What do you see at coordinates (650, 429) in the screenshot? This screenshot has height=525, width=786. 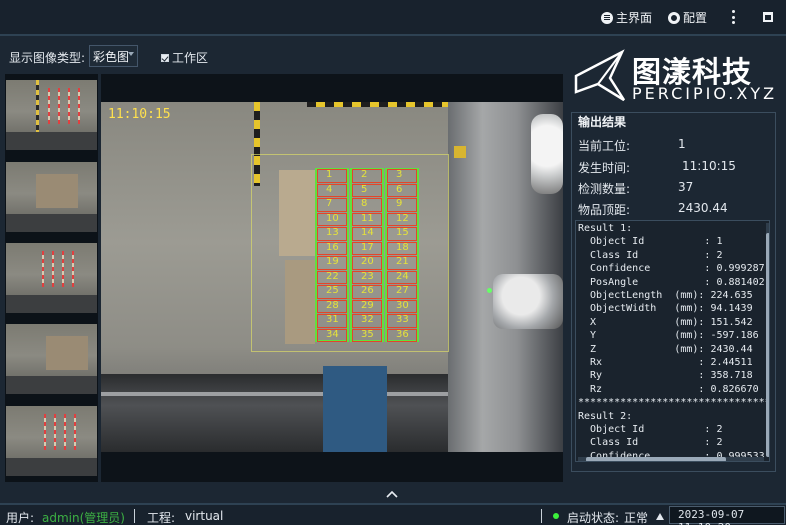 I see `result-line: Object Id : 2` at bounding box center [650, 429].